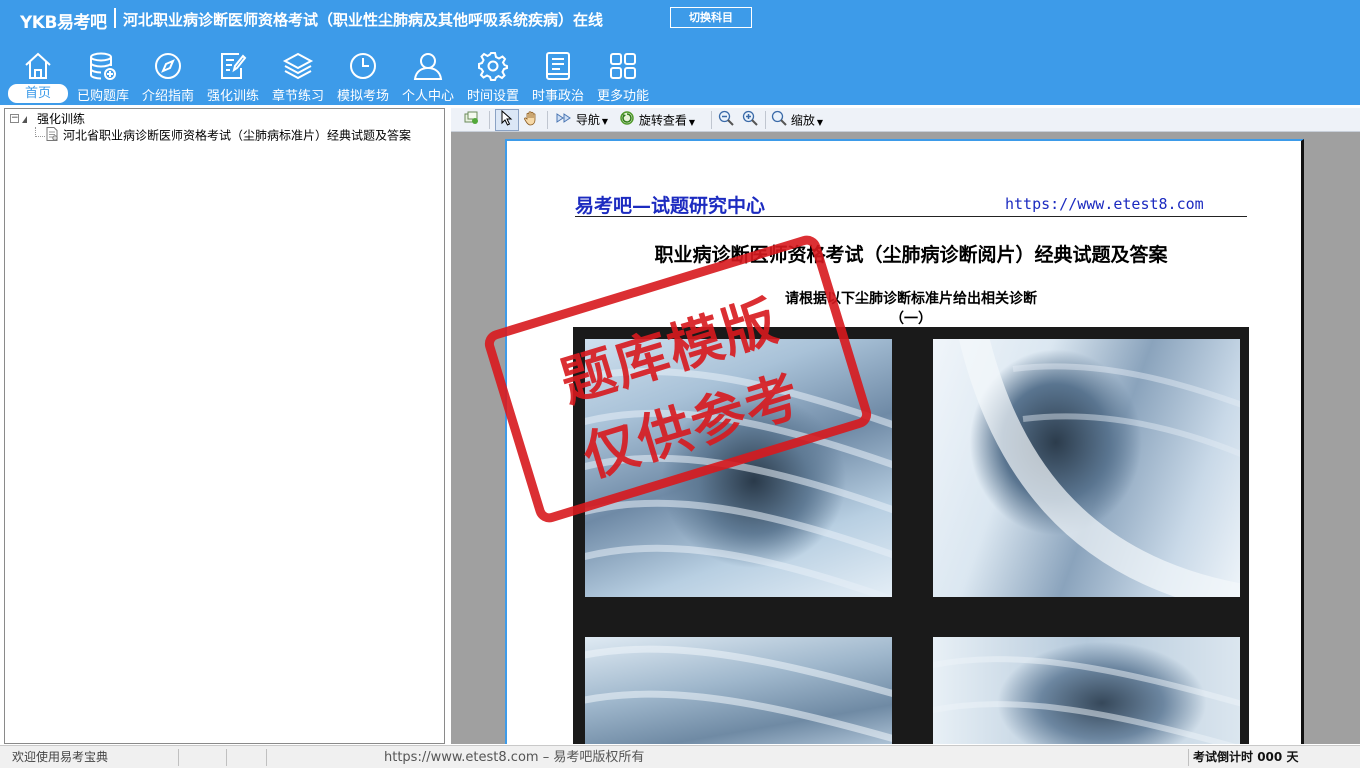 This screenshot has height=768, width=1360. Describe the element at coordinates (298, 66) in the screenshot. I see `layers-icon` at that location.